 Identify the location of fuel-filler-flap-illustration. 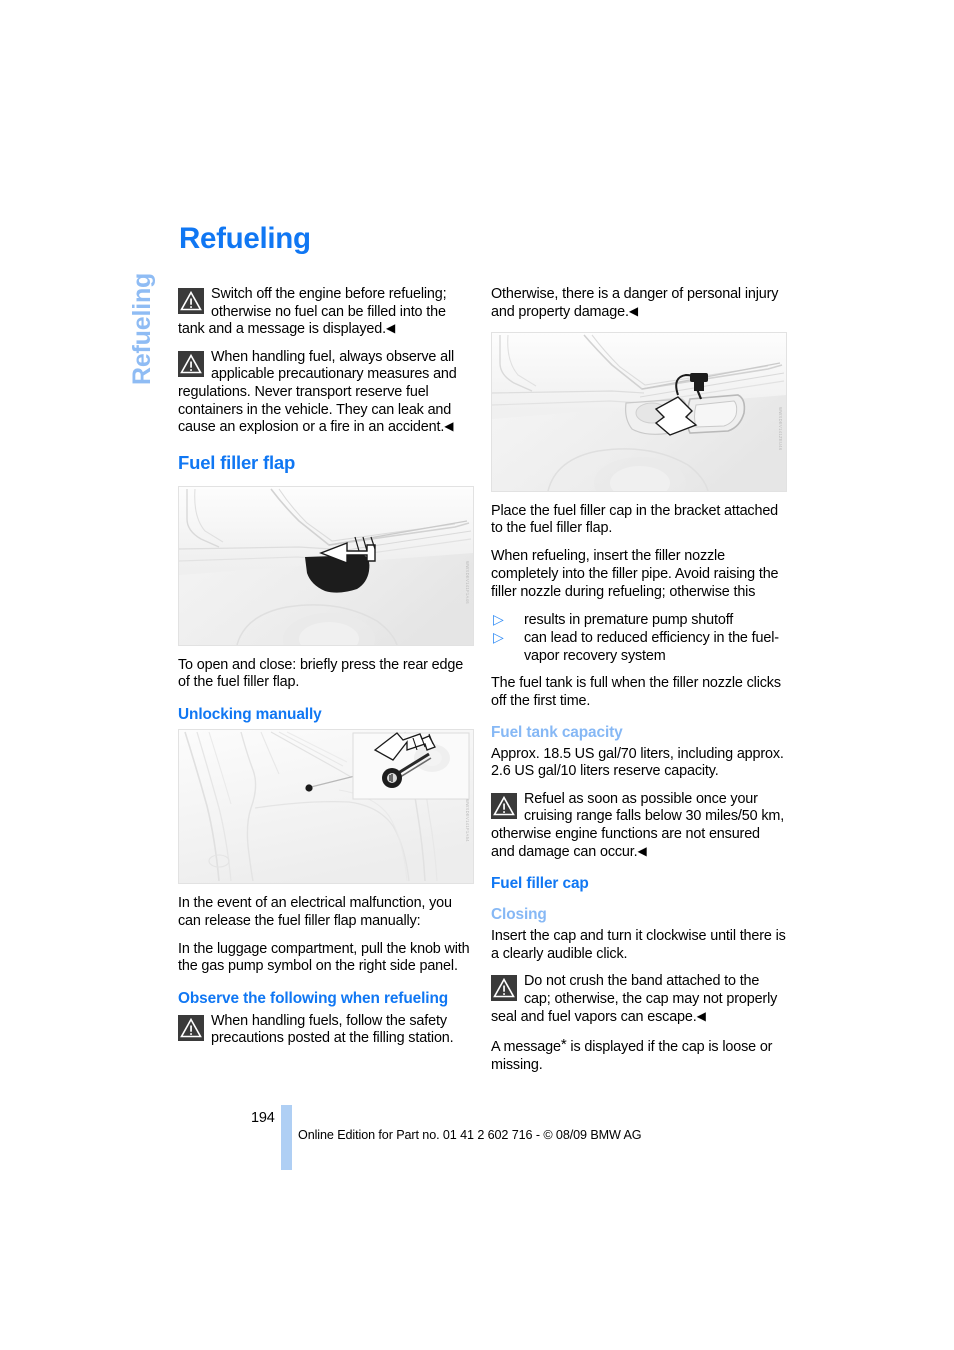
(326, 565).